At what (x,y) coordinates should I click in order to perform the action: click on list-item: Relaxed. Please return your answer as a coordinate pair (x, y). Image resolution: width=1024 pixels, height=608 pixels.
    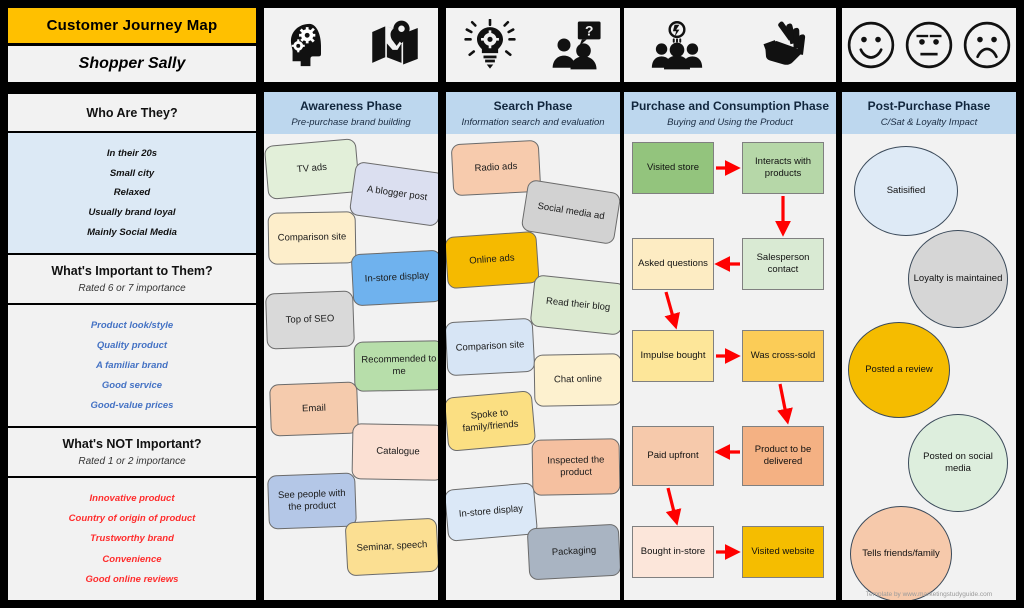
    Looking at the image, I should click on (132, 193).